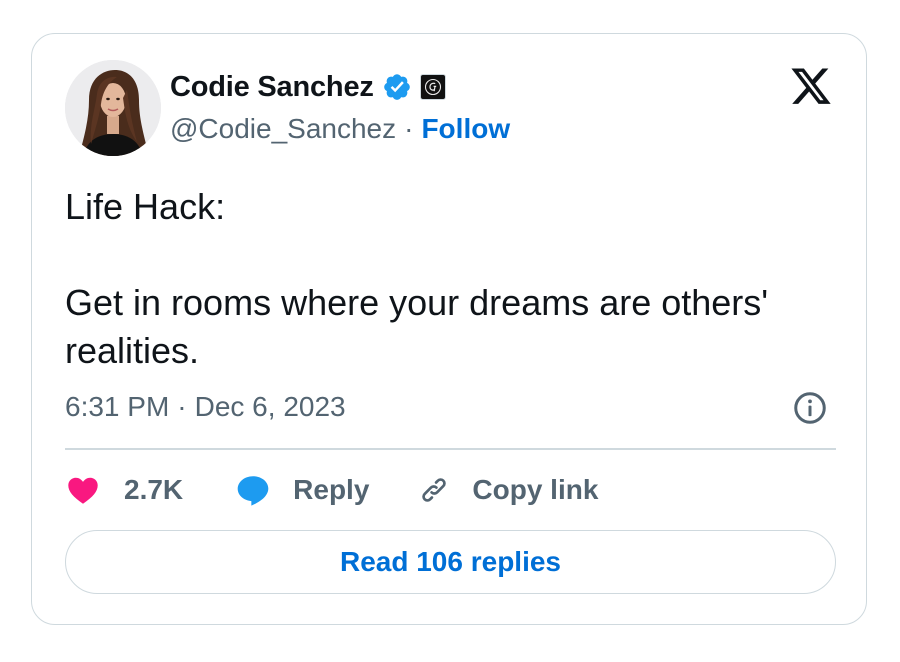 This screenshot has height=662, width=900. Describe the element at coordinates (272, 87) in the screenshot. I see `author-display-name: Codie Sanchez` at that location.